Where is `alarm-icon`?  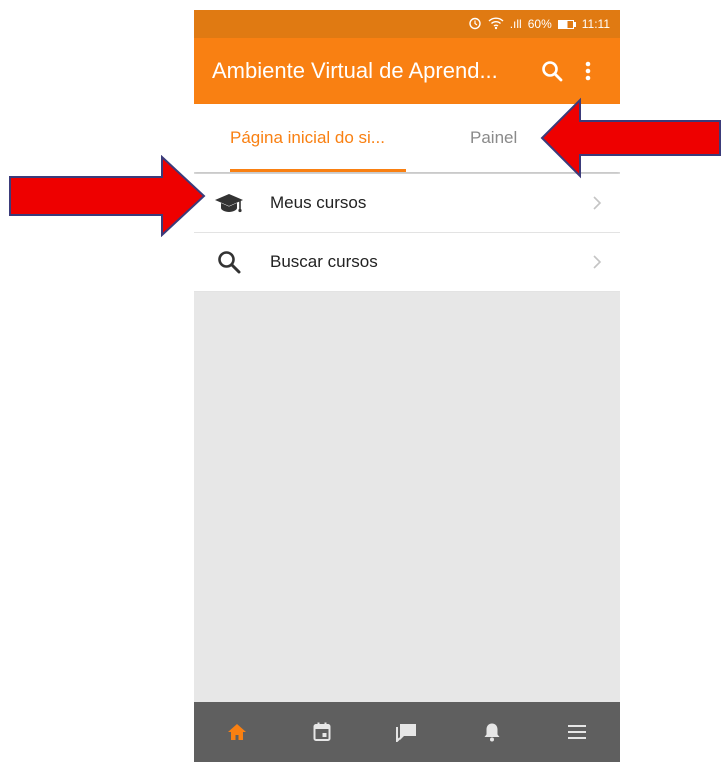 alarm-icon is located at coordinates (475, 24).